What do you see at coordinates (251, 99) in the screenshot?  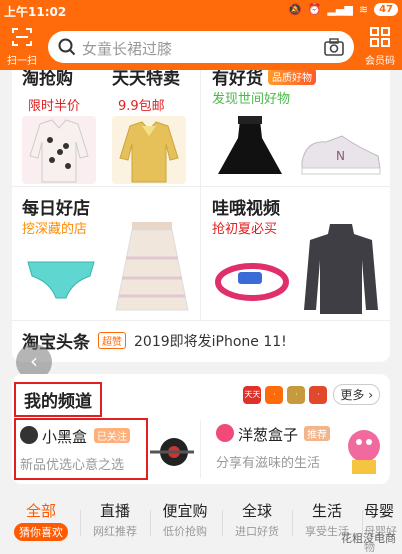 I see `block-sub-youhaohuo: 发现世间好物` at bounding box center [251, 99].